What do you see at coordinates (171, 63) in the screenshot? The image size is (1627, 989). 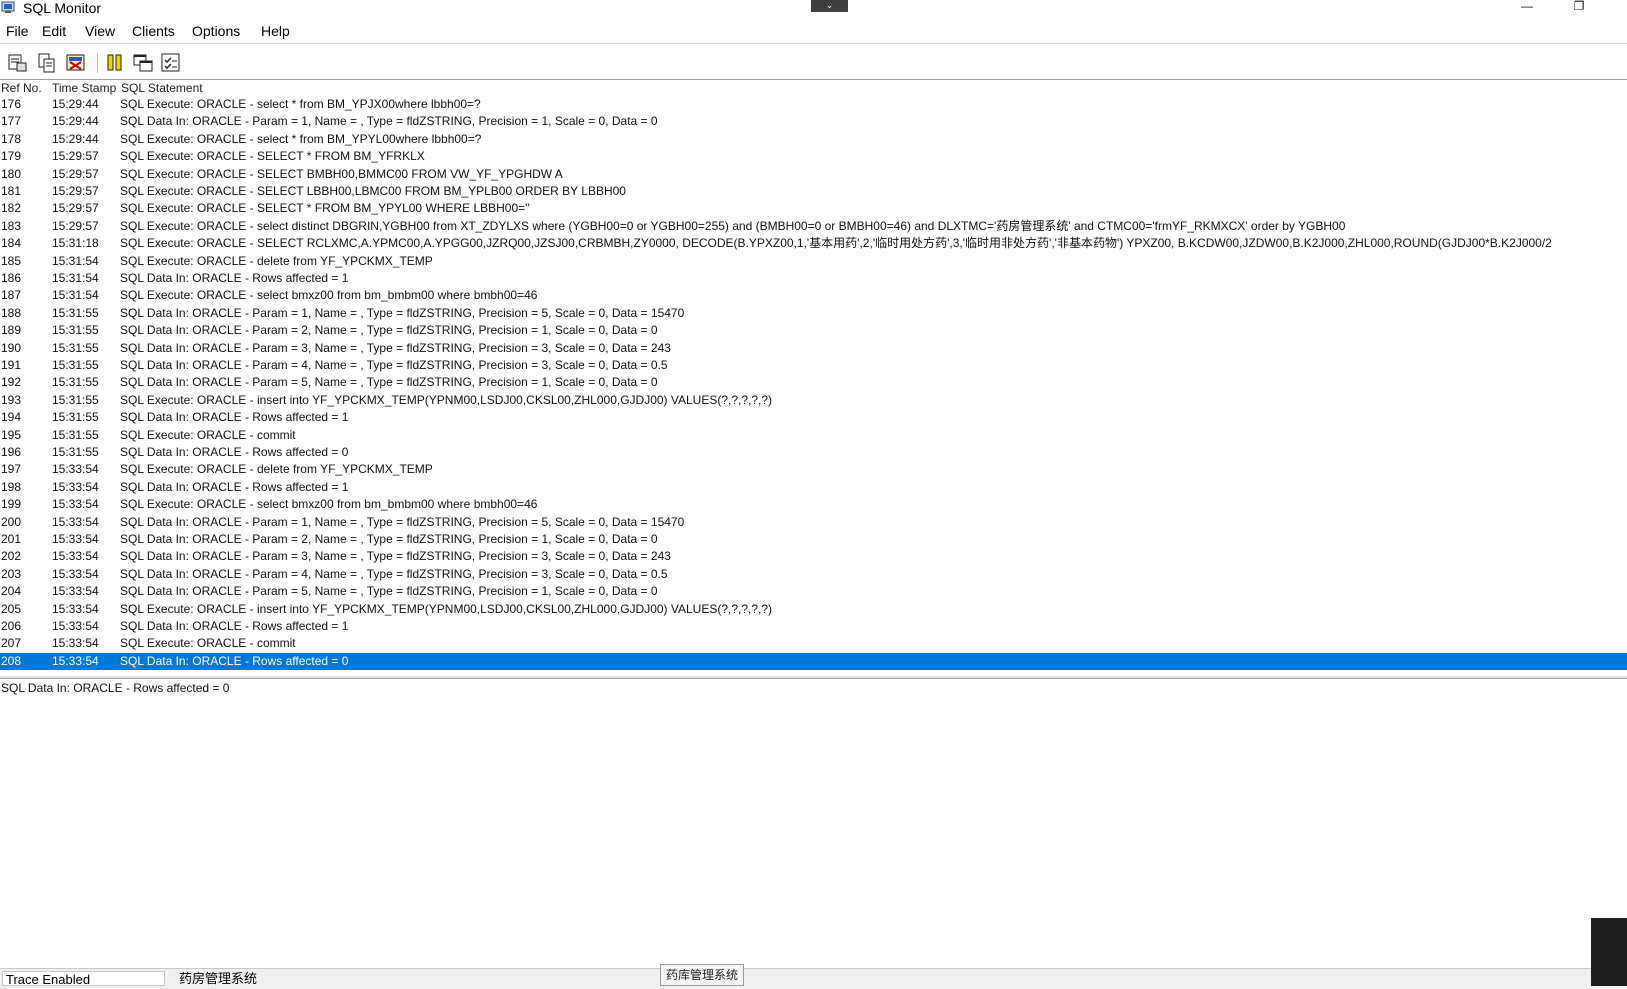 I see `trace-options-icon` at bounding box center [171, 63].